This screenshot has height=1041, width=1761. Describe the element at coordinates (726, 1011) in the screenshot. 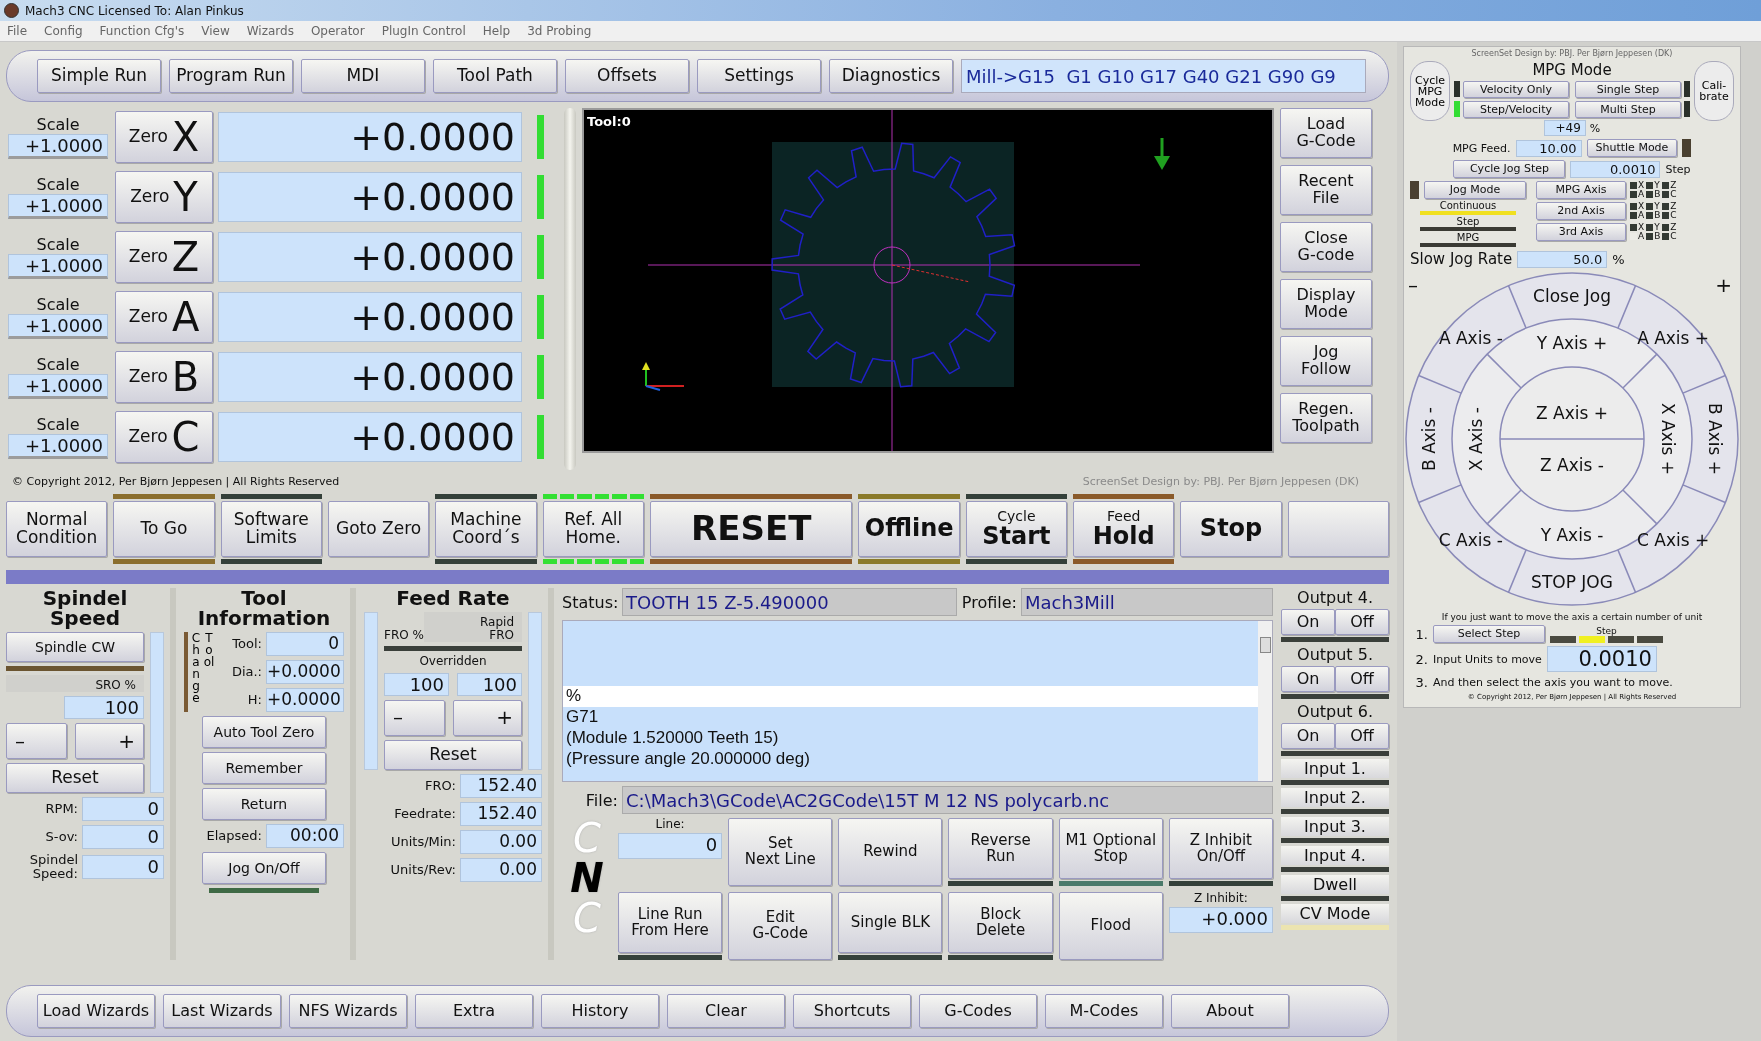

I see `wizard-tab: Clear` at that location.